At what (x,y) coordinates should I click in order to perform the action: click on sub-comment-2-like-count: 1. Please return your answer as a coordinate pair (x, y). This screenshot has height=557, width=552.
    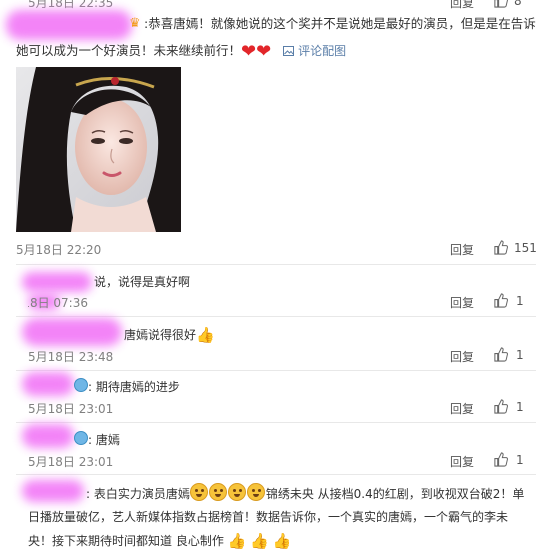
    Looking at the image, I should click on (520, 354).